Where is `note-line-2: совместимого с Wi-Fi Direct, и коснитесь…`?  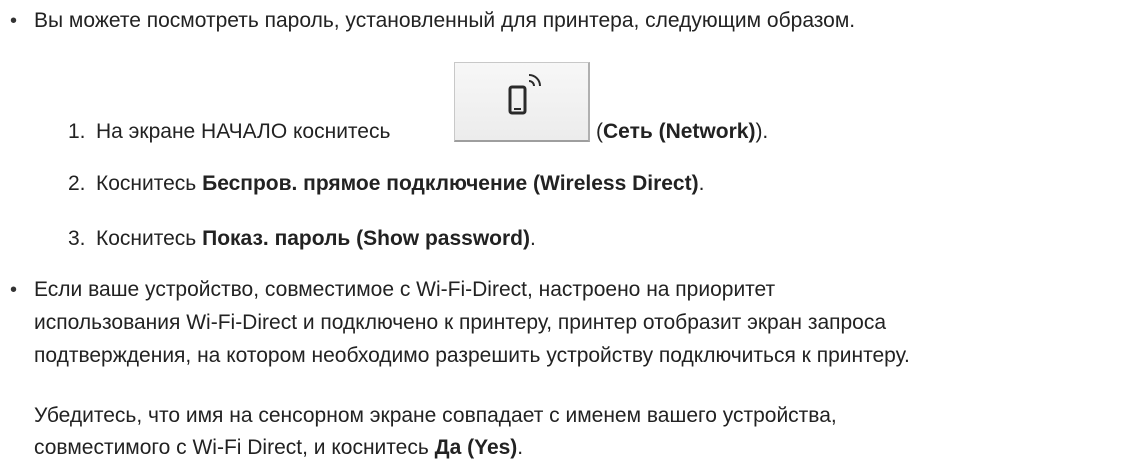
note-line-2: совместимого с Wi-Fi Direct, и коснитесь… is located at coordinates (279, 447).